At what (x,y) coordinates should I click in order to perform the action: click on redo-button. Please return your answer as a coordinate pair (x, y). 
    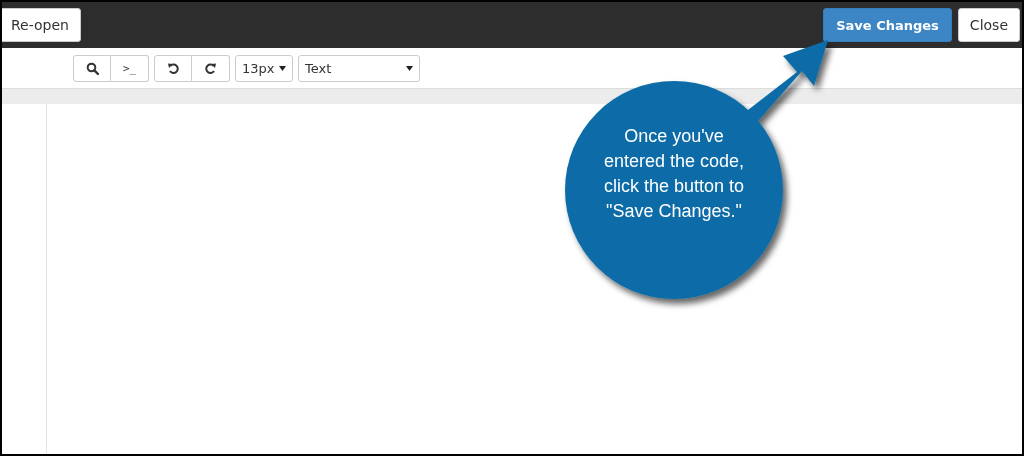
    Looking at the image, I should click on (211, 68).